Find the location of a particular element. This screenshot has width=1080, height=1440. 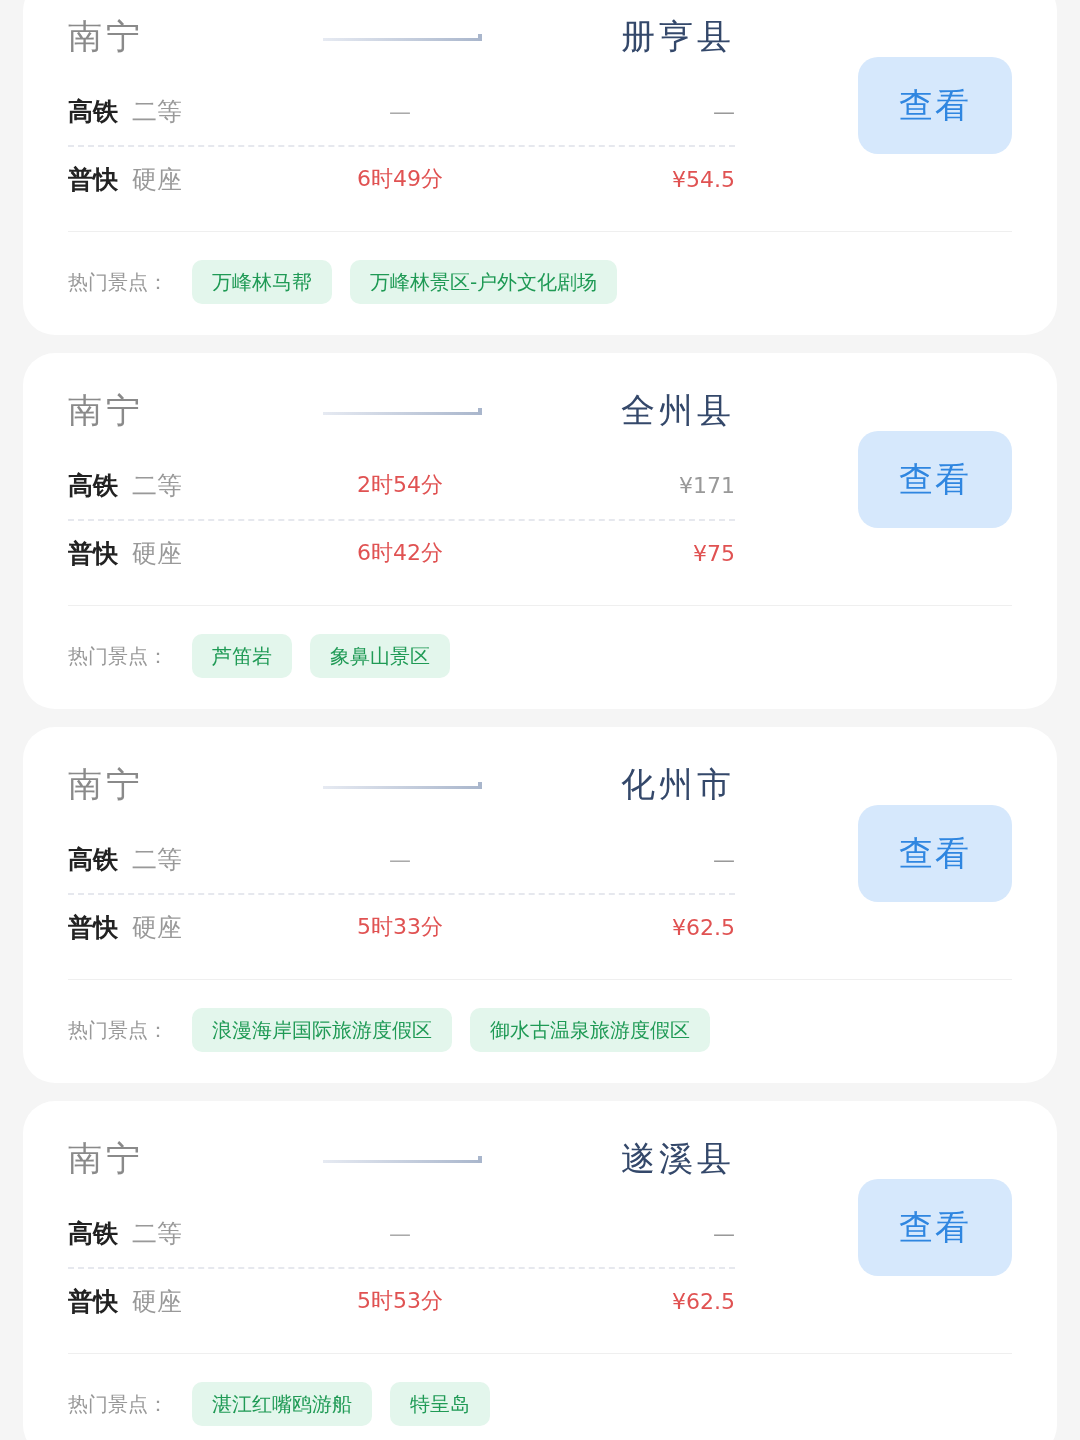

duration: 5时53分 is located at coordinates (400, 1301).